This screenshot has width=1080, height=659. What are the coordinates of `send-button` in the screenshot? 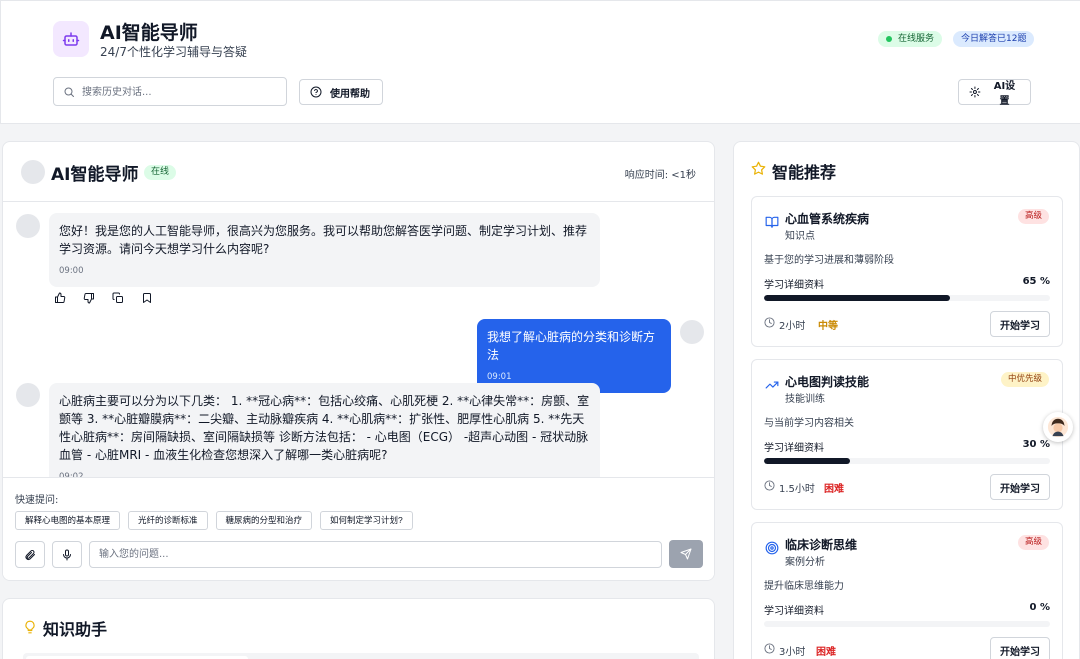 It's located at (686, 554).